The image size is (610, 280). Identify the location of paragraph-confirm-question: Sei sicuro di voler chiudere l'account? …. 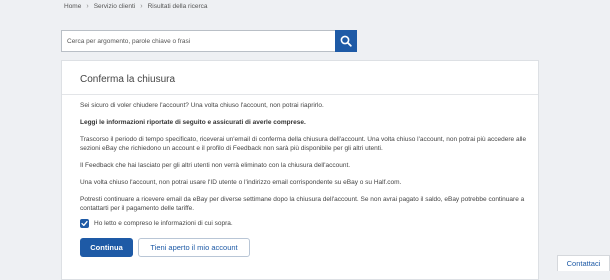
(202, 105).